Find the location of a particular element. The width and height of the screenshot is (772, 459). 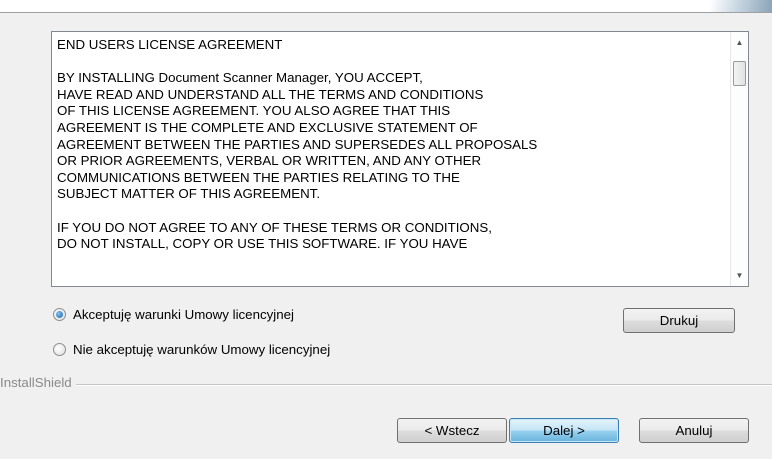

installshield-divider is located at coordinates (386, 385).